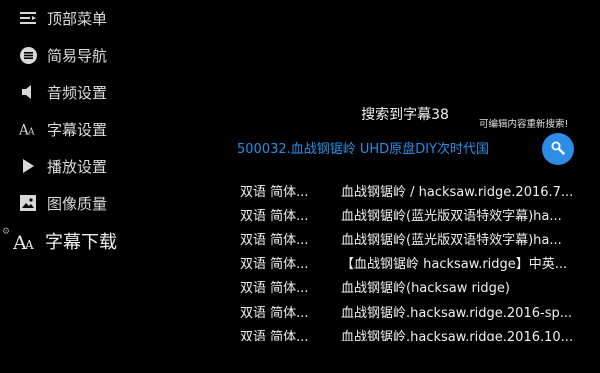 The image size is (600, 373). I want to click on sidebar-item-label: 播放设置, so click(77, 166).